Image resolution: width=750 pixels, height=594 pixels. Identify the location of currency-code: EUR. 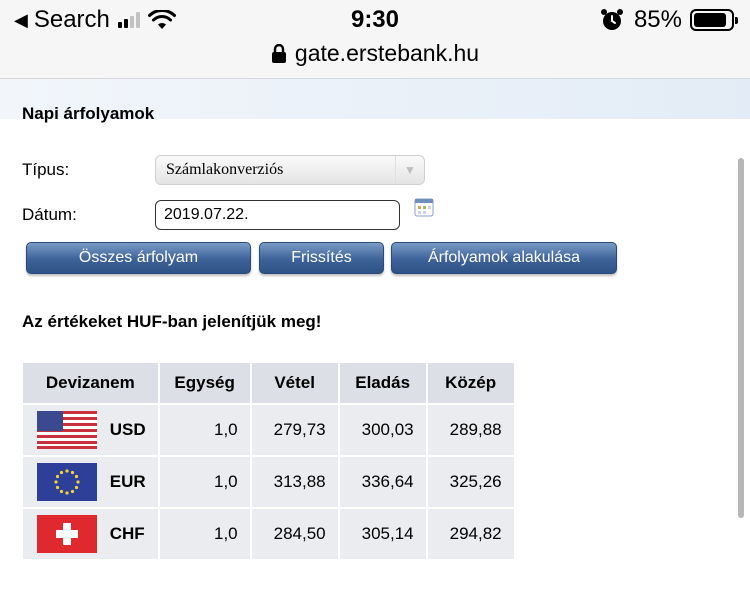
(127, 481).